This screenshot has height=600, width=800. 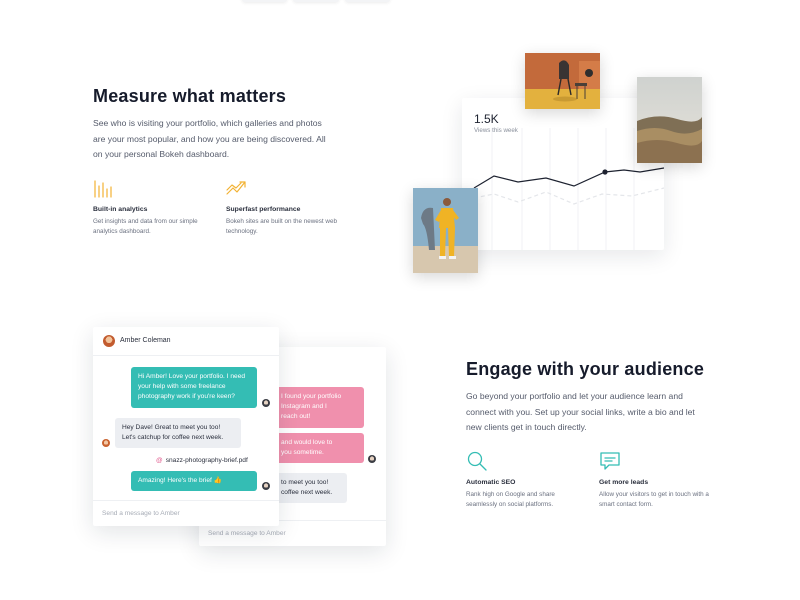 I want to click on search-icon, so click(x=477, y=461).